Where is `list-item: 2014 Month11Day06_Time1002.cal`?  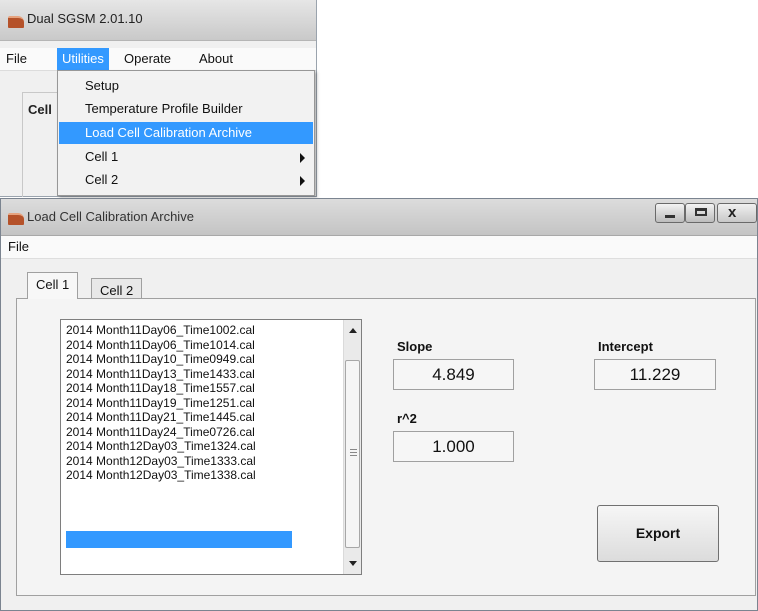
list-item: 2014 Month11Day06_Time1002.cal is located at coordinates (160, 330).